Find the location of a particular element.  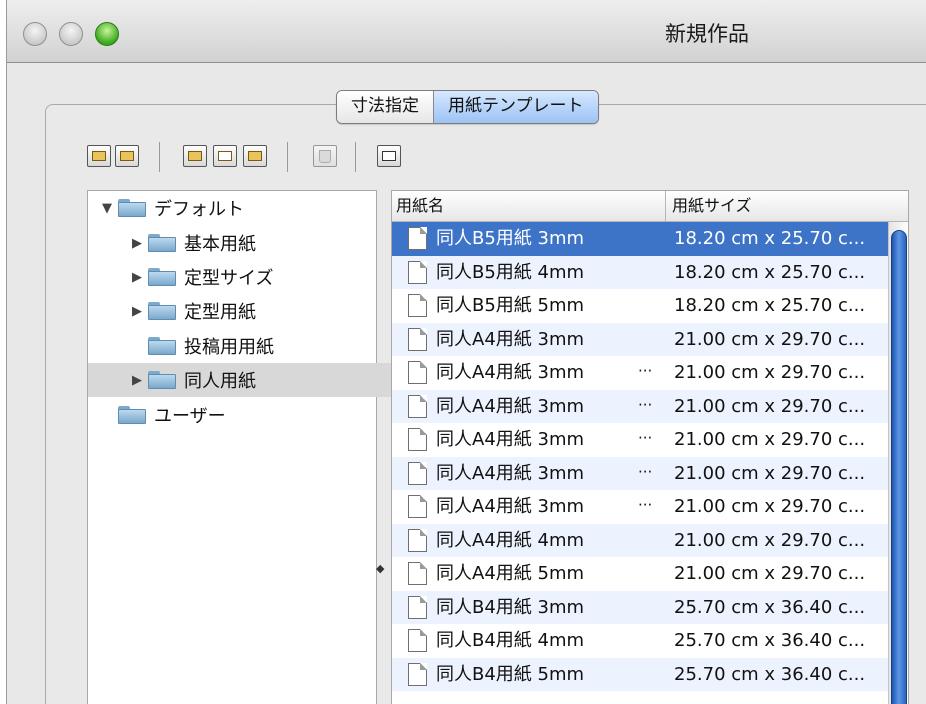

column-divider is located at coordinates (665, 206).